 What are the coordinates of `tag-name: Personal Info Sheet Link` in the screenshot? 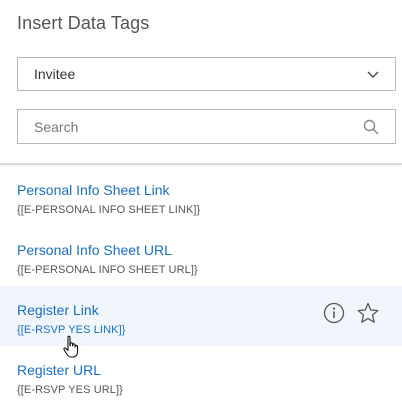 It's located at (93, 190).